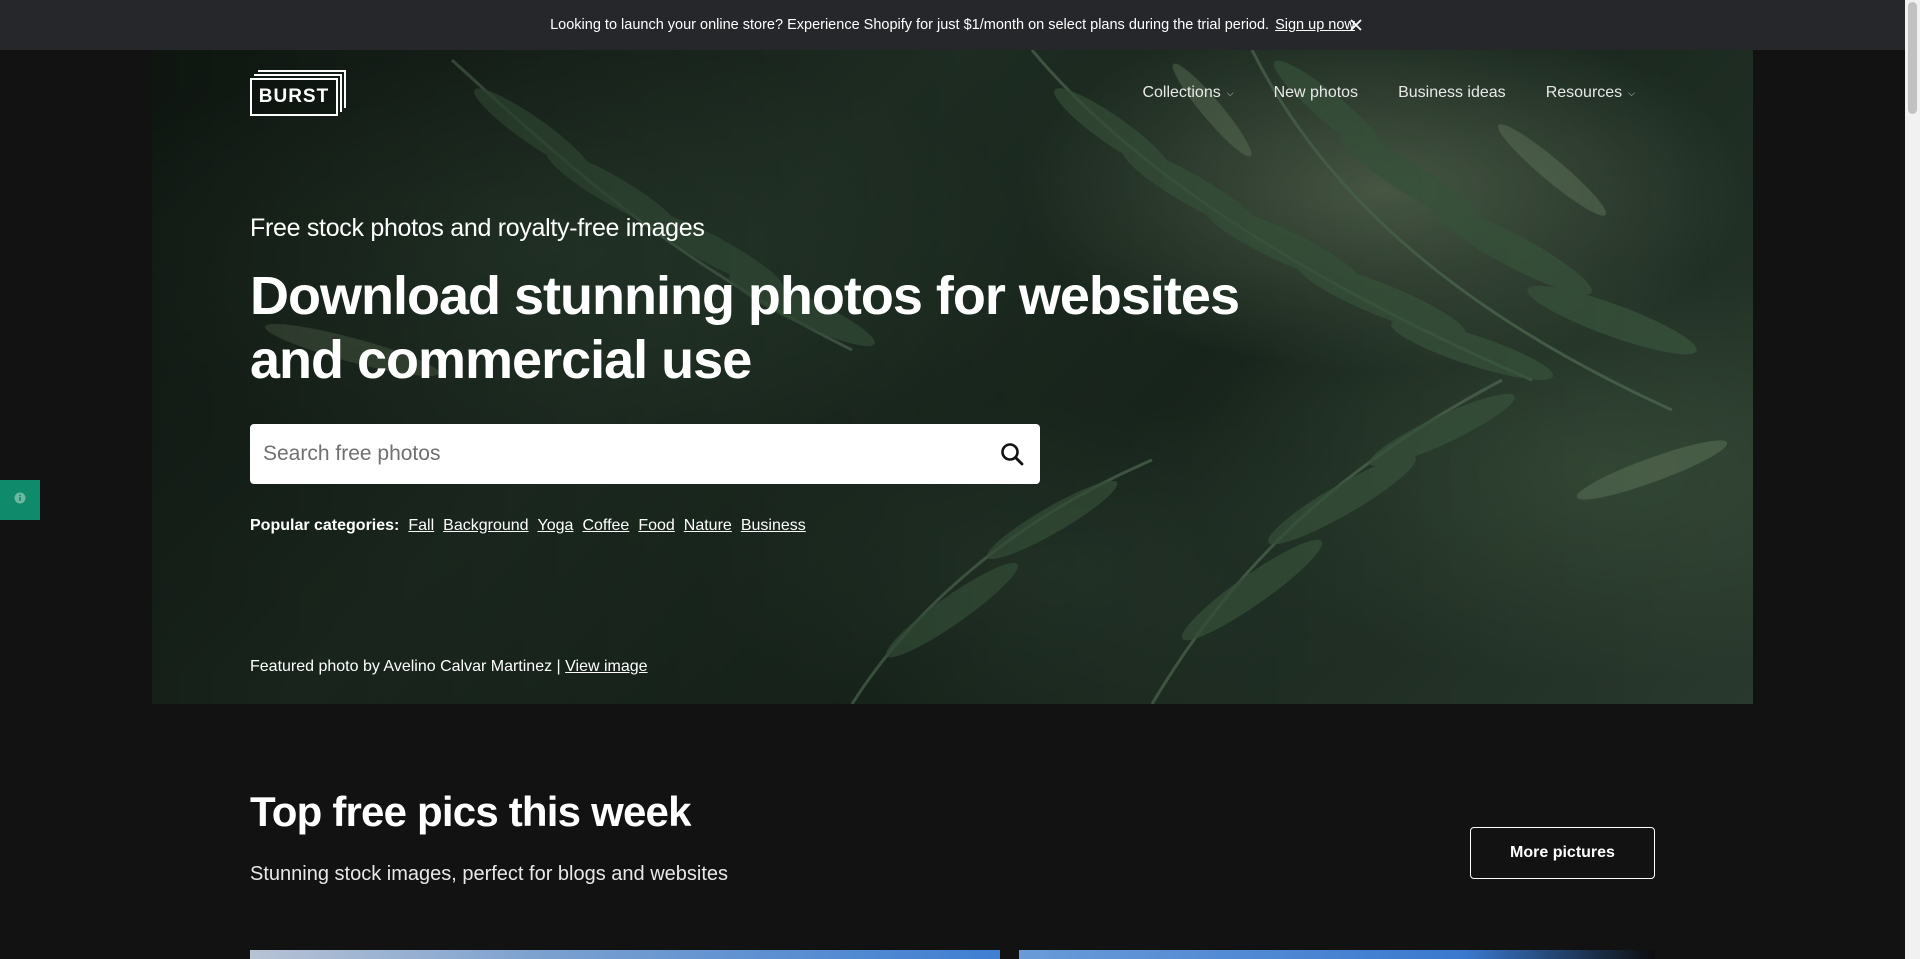 This screenshot has width=1920, height=959. Describe the element at coordinates (605, 526) in the screenshot. I see `category-link: Coffee` at that location.